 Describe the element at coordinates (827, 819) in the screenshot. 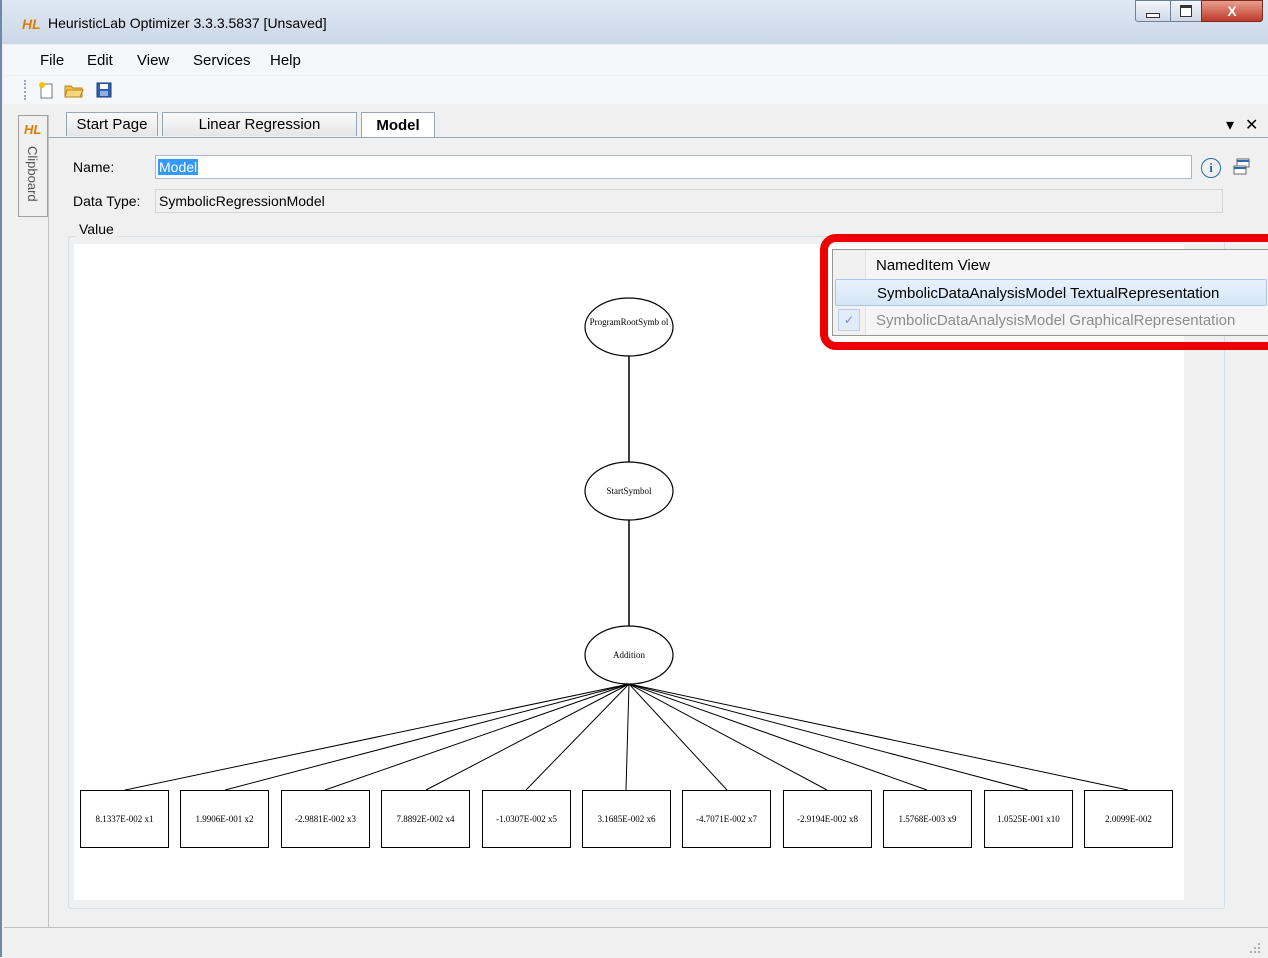

I see `leaf-node: -2.9194E-002 x8` at that location.